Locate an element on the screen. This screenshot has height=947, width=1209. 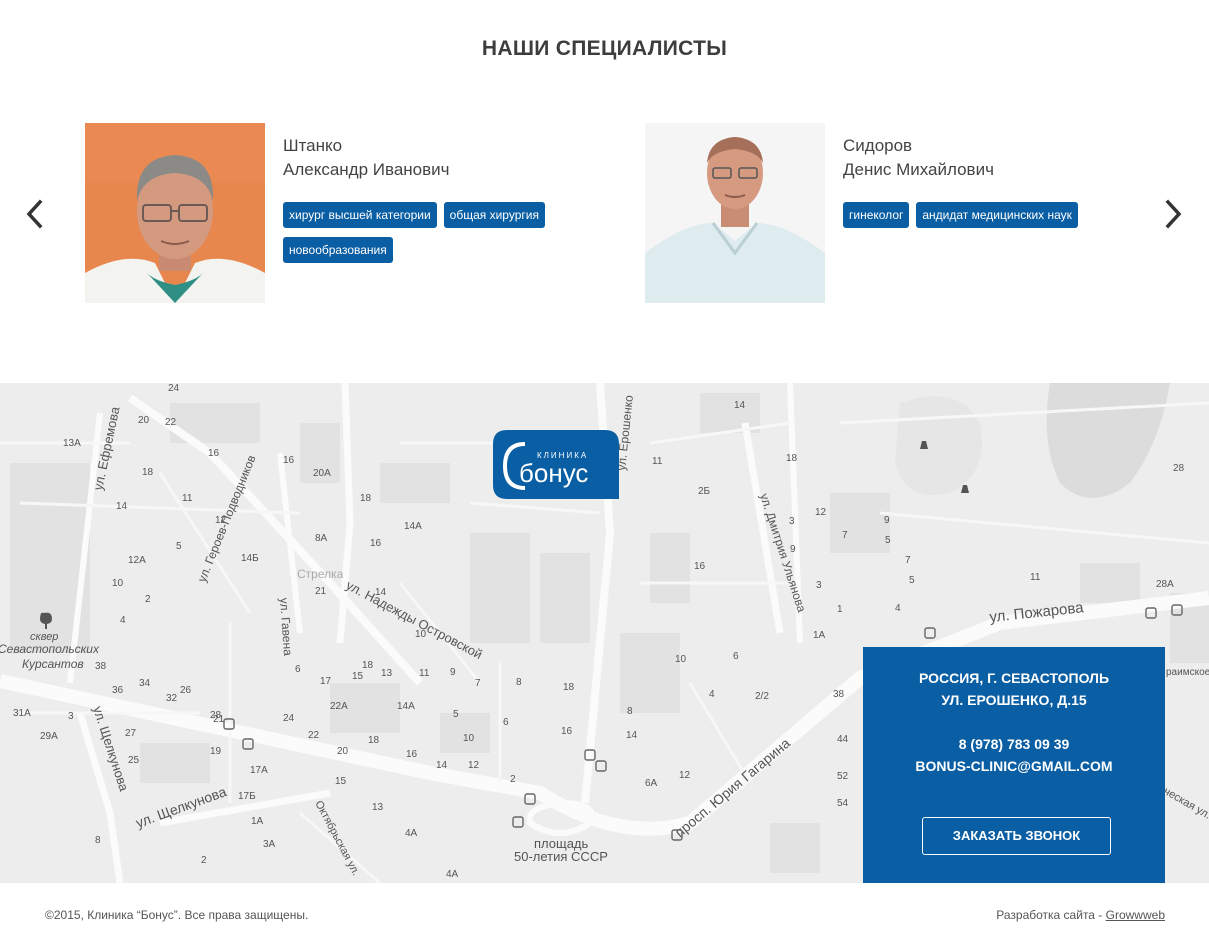
chevron-left-icon is located at coordinates (34, 214).